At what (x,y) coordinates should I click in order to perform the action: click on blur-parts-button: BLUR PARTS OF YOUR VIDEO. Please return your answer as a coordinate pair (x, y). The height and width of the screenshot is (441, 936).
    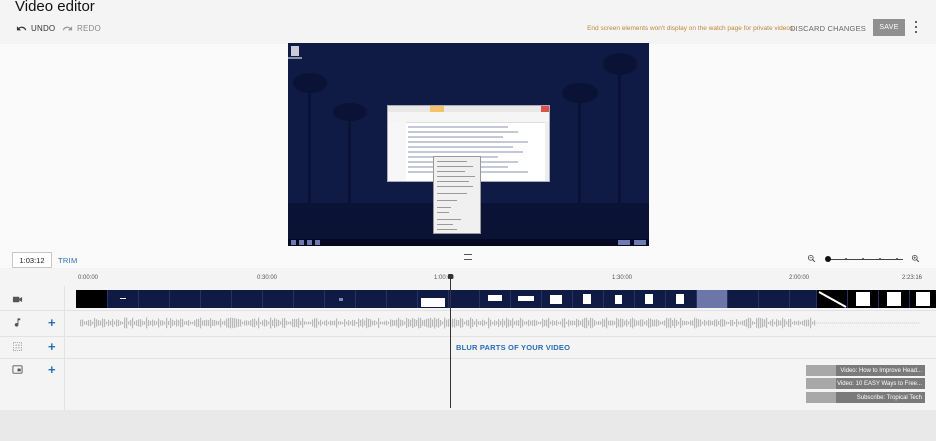
    Looking at the image, I should click on (513, 347).